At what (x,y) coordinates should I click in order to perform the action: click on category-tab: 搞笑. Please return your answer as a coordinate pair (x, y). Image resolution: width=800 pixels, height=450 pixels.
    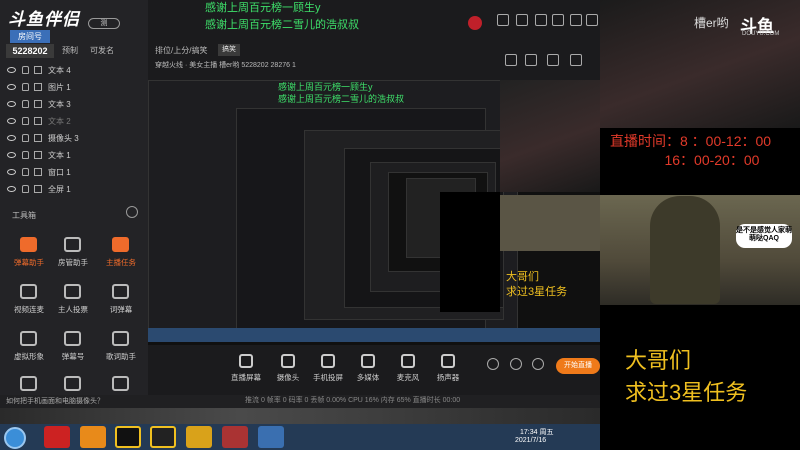
    Looking at the image, I should click on (229, 50).